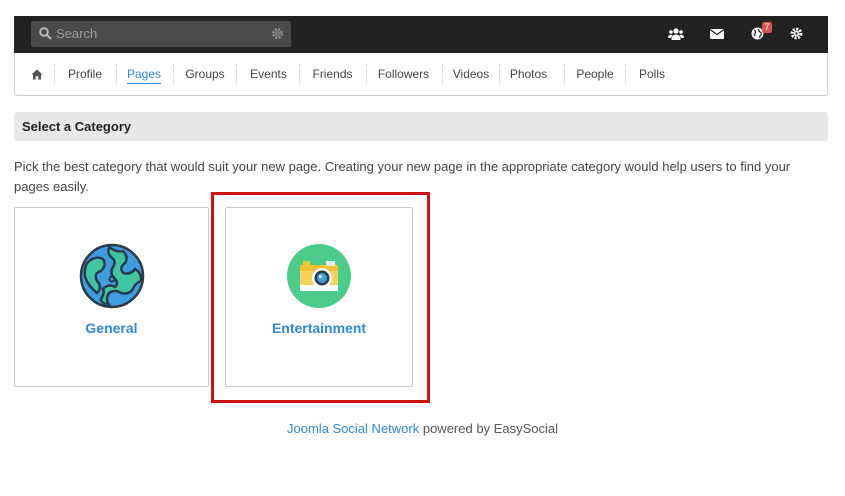  I want to click on globe-icon, so click(112, 276).